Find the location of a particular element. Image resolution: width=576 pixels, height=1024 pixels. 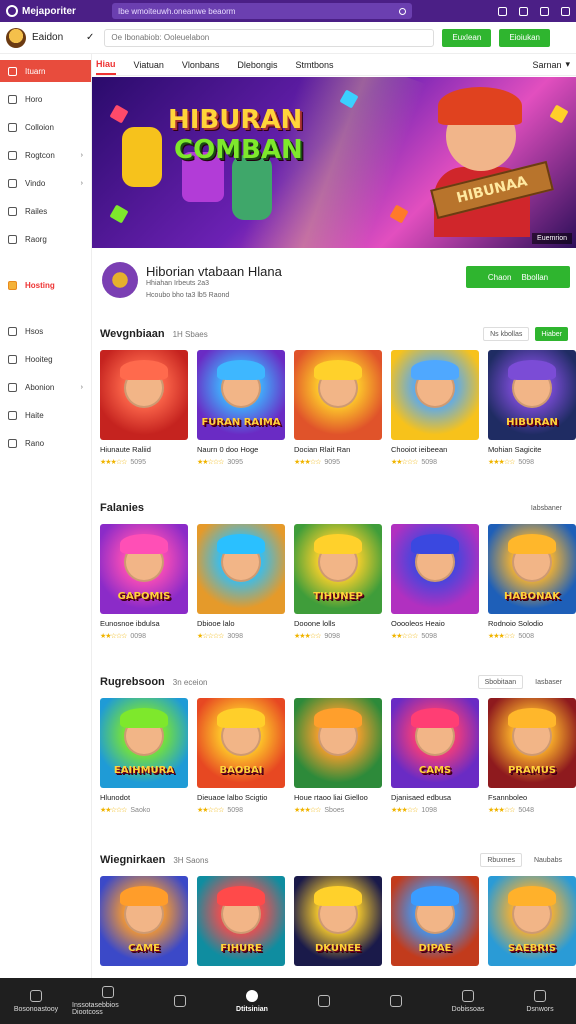

game-card: BAOBAI Dieuaoe lalbo Scigtio ★★☆☆☆ 5098 is located at coordinates (241, 756).